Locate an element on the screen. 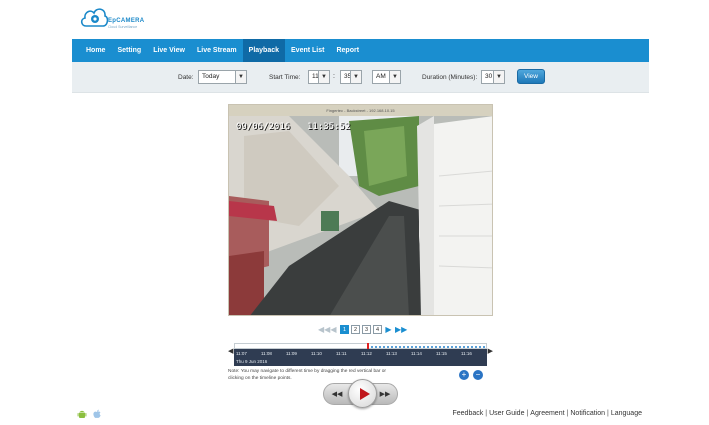 This screenshot has height=425, width=709. logo-tagline: Cloud Surveillance is located at coordinates (123, 27).